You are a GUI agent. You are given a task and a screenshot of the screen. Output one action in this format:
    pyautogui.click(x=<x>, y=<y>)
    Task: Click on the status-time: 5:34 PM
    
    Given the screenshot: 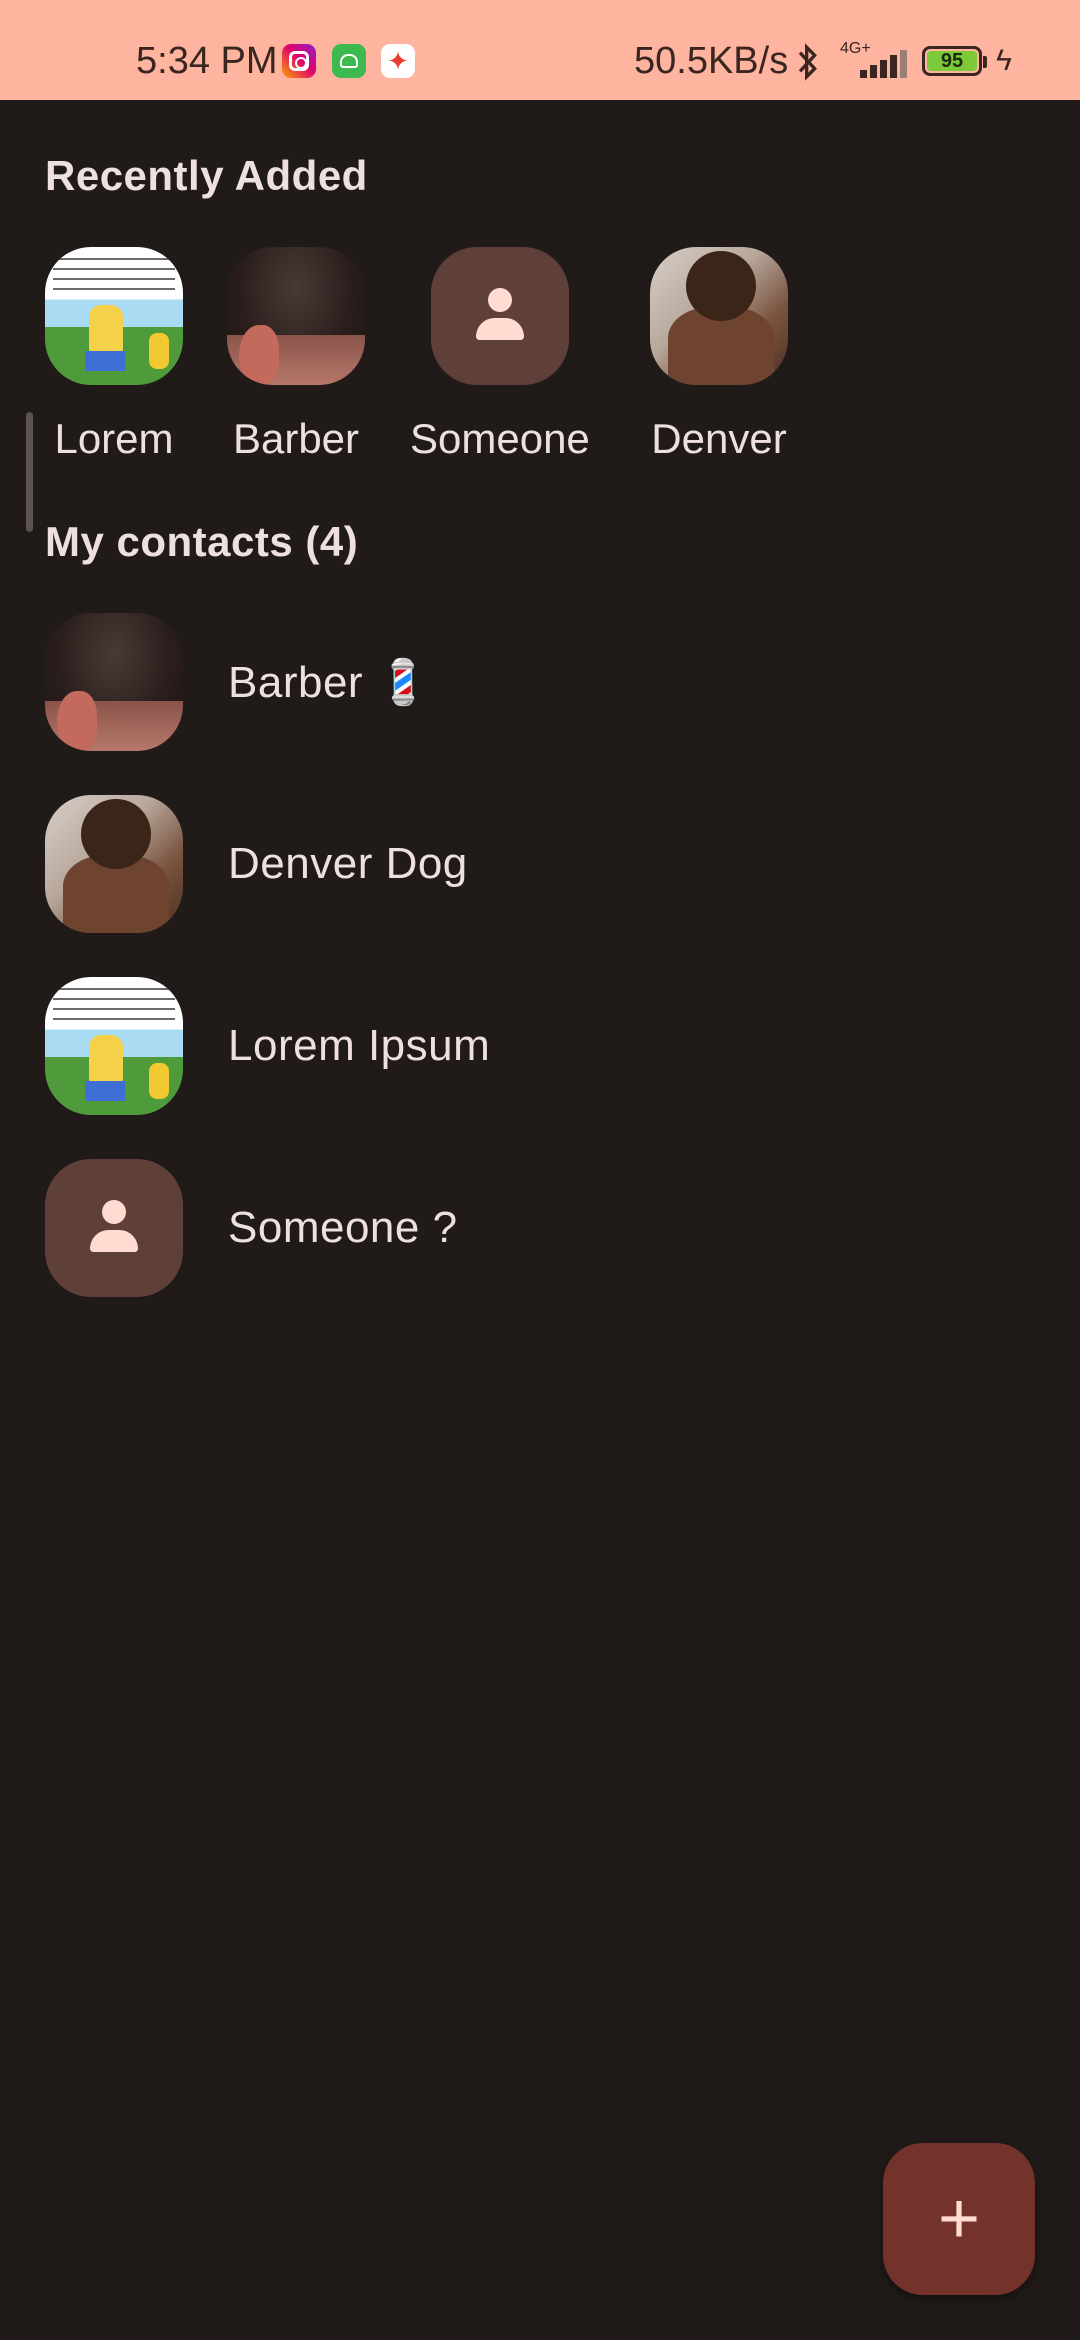 What is the action you would take?
    pyautogui.click(x=207, y=61)
    